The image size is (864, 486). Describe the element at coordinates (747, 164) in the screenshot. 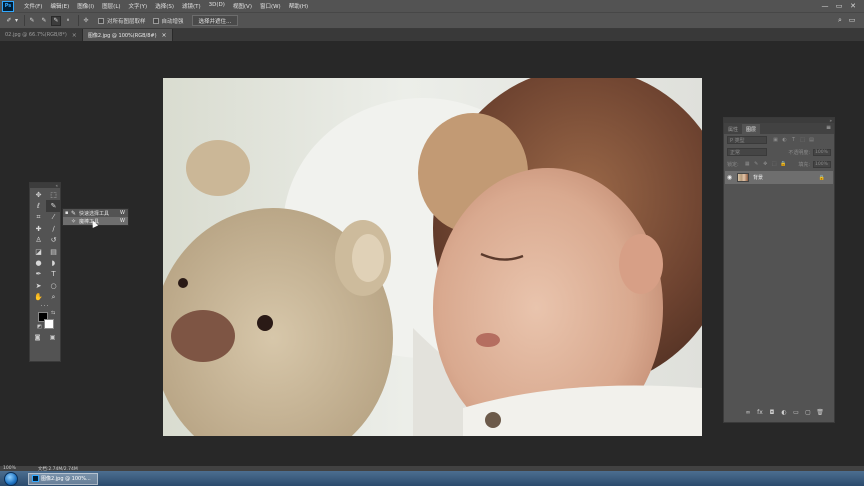

I see `lock-transparent-icon: ▦` at that location.